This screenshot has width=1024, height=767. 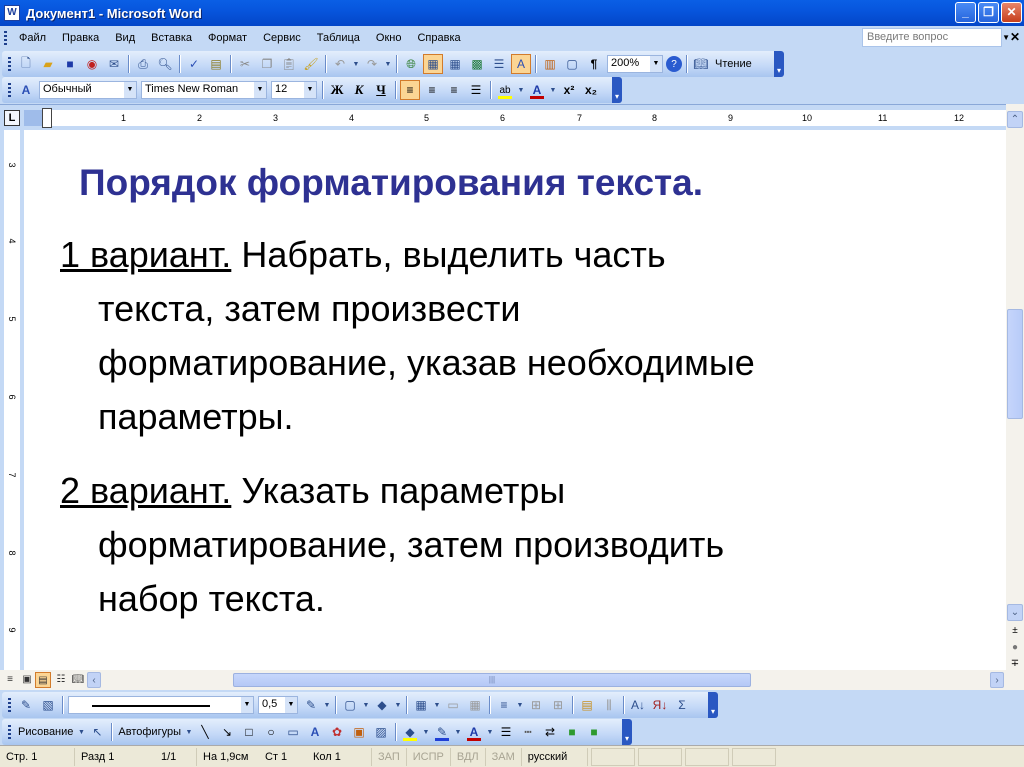 I want to click on reading-layout-icon: 📖︎, so click(x=701, y=64).